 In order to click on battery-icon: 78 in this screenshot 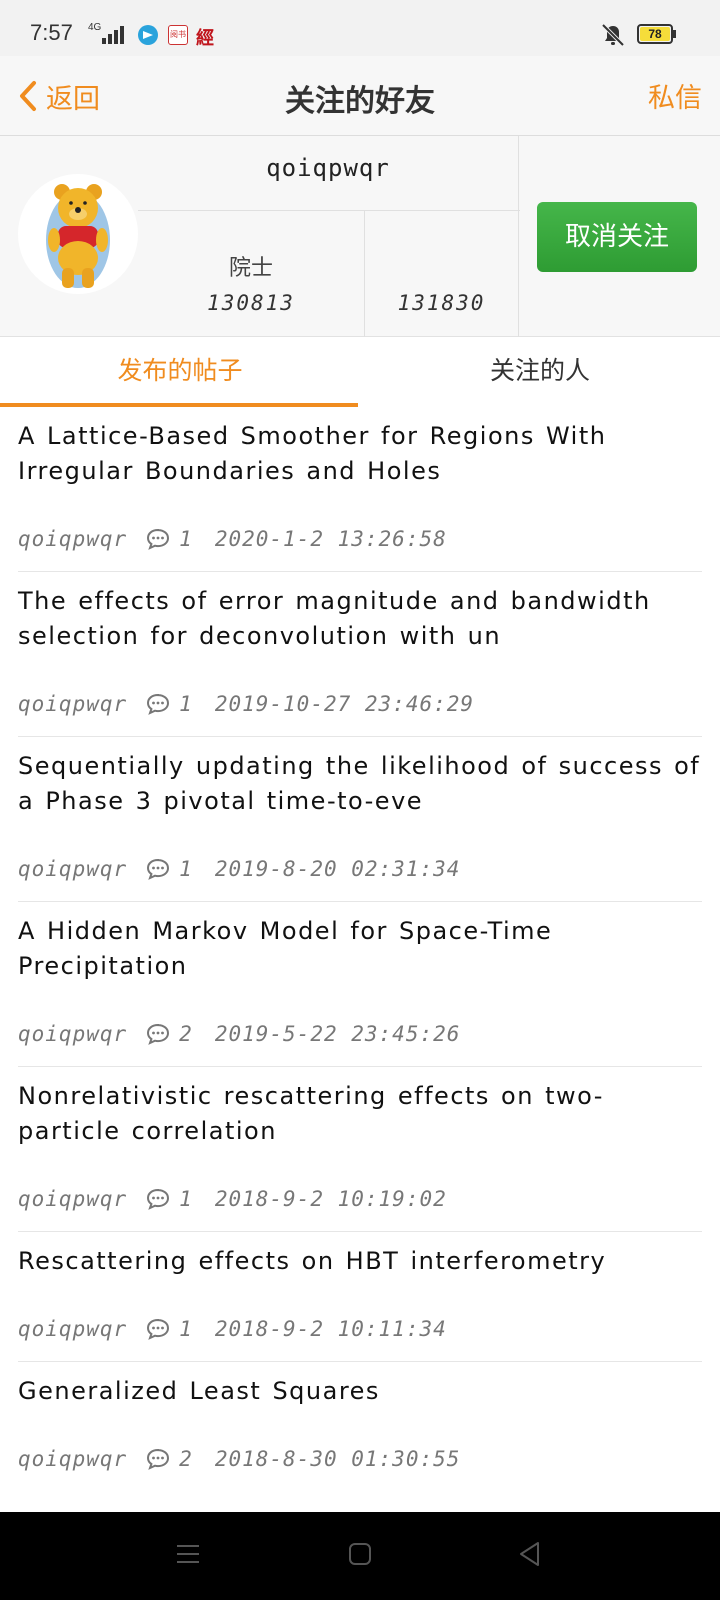, I will do `click(656, 34)`.